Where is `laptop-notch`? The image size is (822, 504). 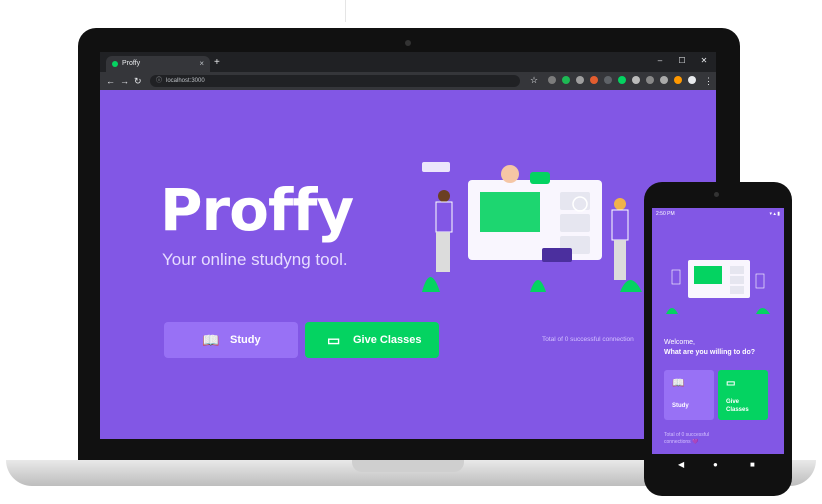
laptop-notch is located at coordinates (408, 466).